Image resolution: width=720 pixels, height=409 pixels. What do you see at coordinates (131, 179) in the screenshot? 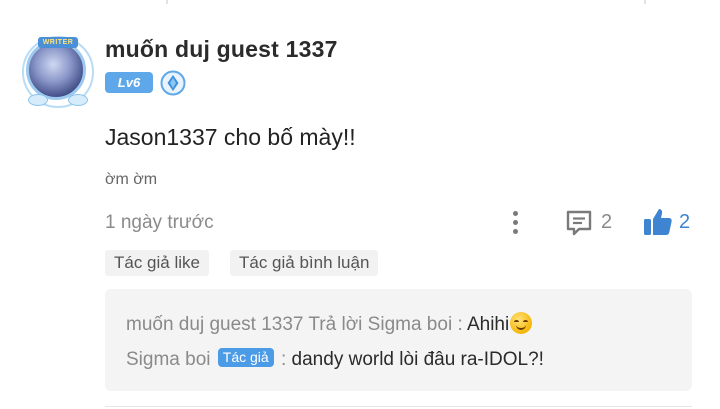
I see `comment-subtext: ờm ờm` at bounding box center [131, 179].